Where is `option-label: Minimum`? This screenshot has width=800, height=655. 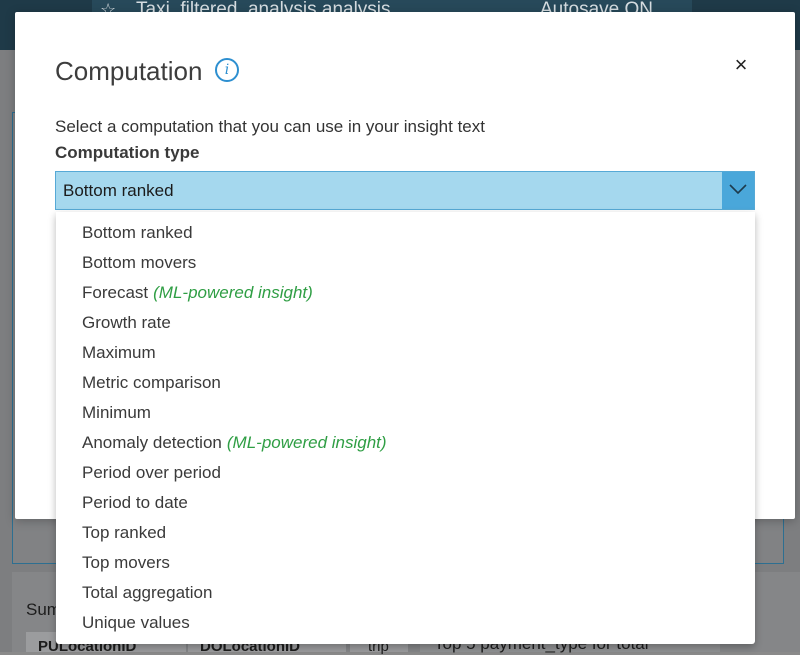 option-label: Minimum is located at coordinates (116, 412).